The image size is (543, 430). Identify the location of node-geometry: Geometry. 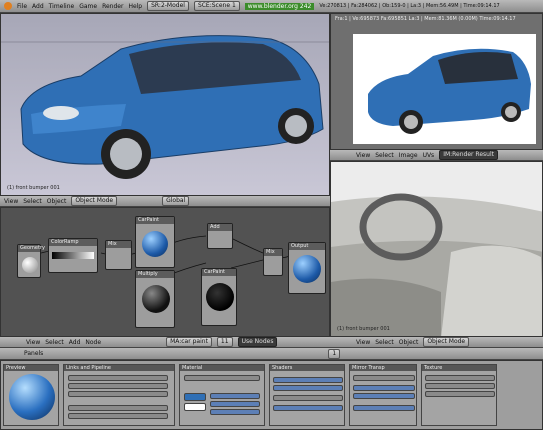
(31, 261).